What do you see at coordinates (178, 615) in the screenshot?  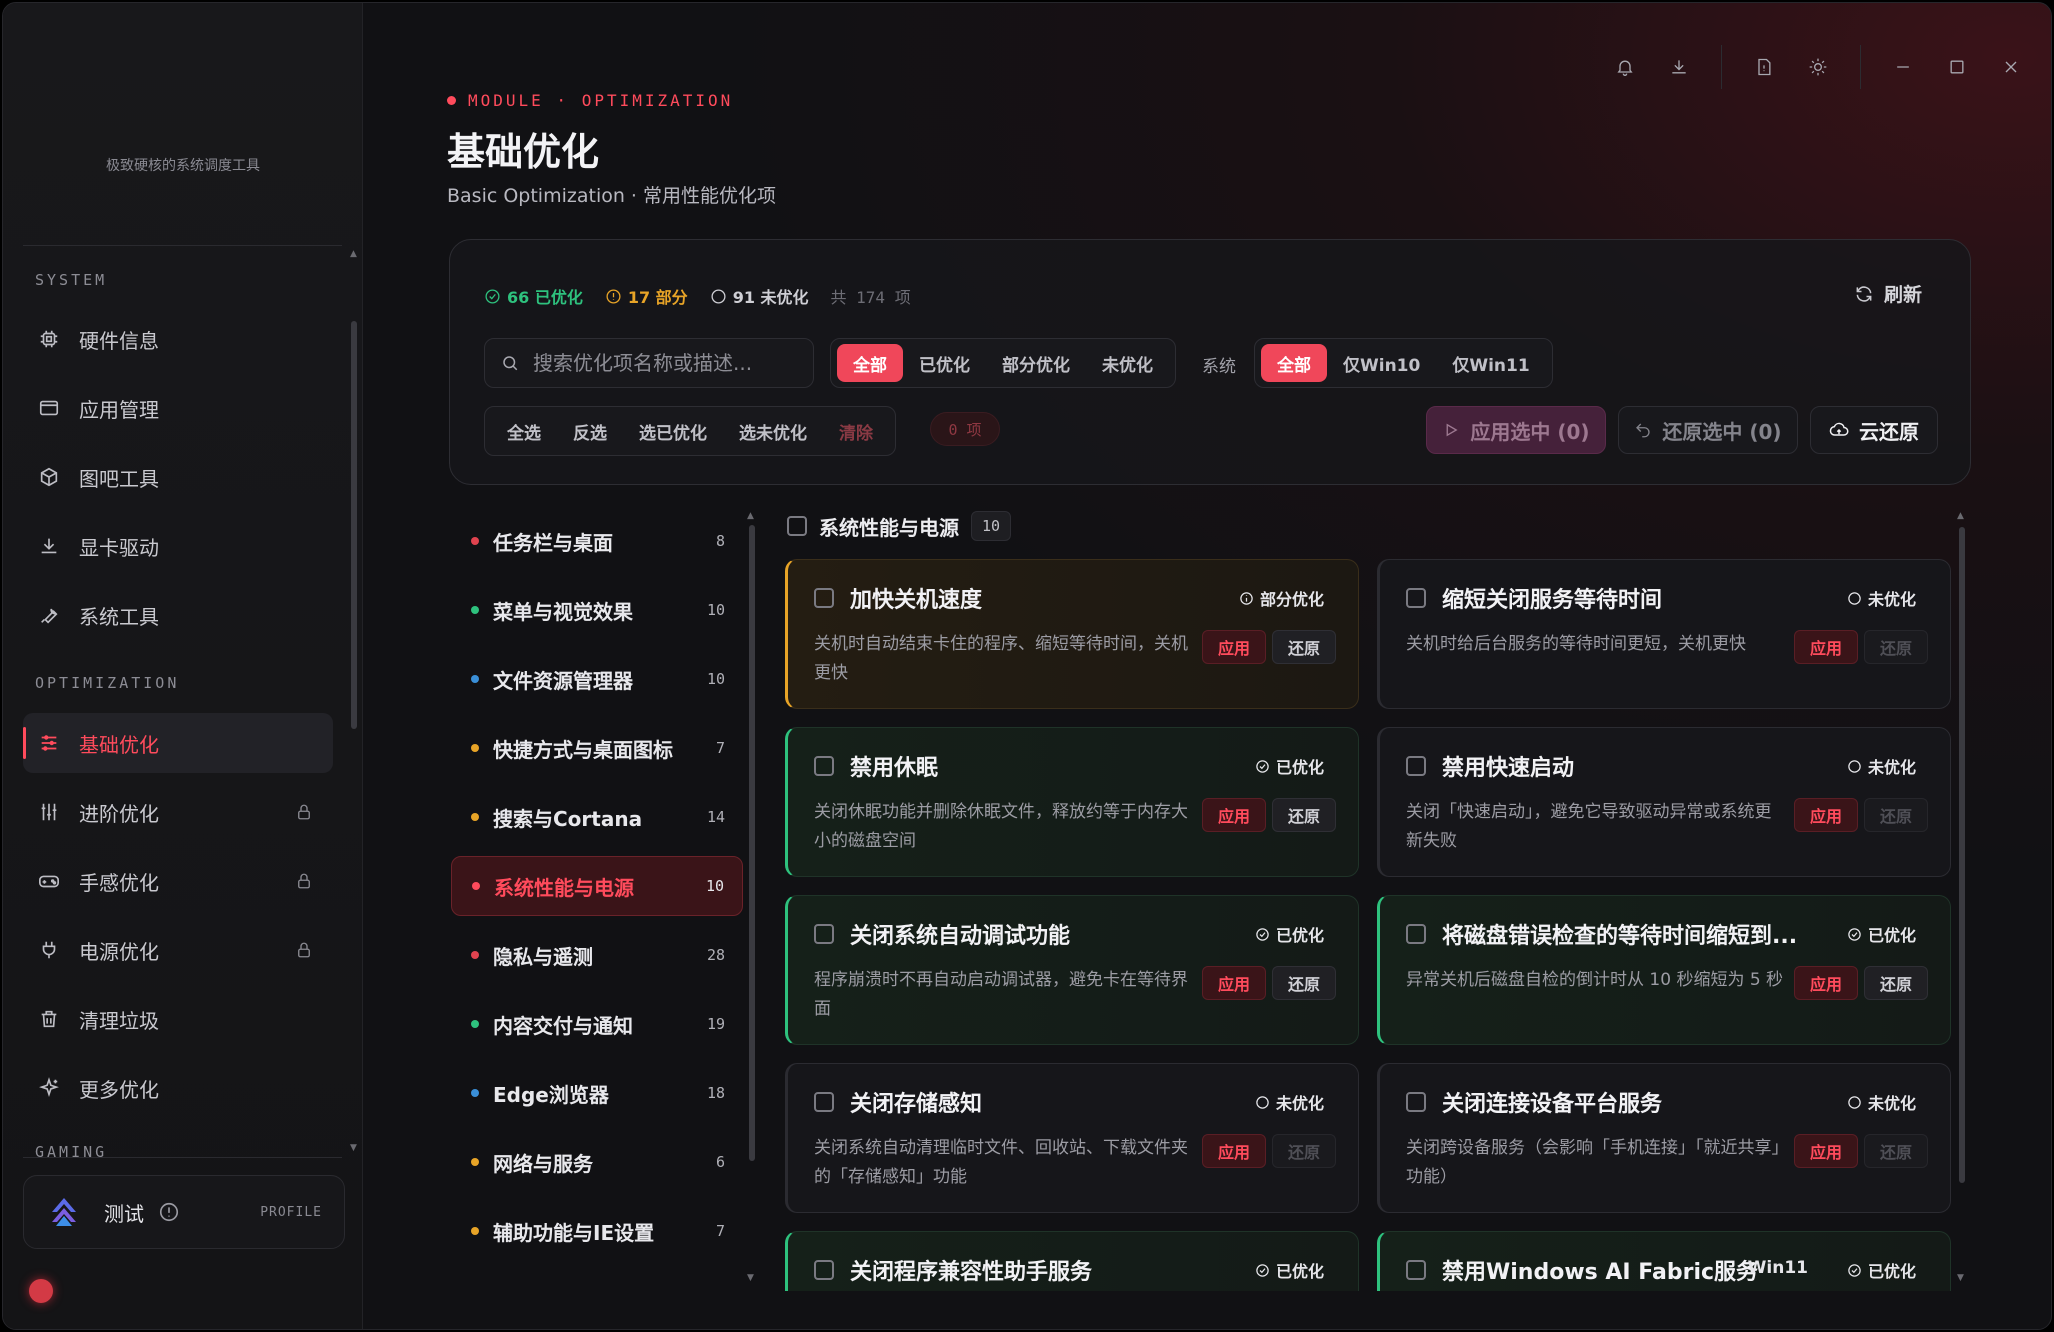 I see `sidebar-item-system-tools: 系统工具` at bounding box center [178, 615].